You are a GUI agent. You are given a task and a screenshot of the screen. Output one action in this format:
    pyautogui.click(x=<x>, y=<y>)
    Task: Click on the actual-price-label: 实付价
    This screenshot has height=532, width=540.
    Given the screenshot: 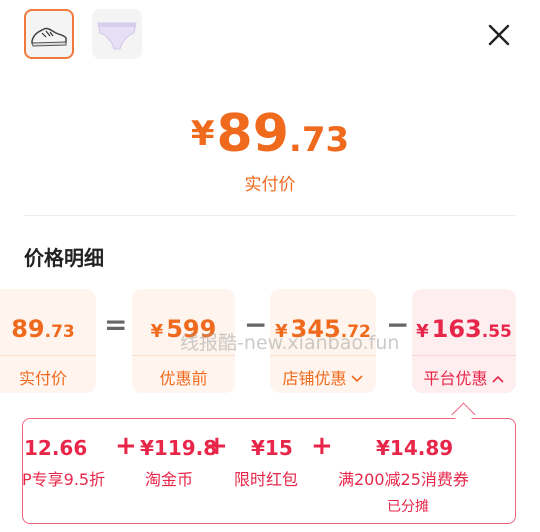 What is the action you would take?
    pyautogui.click(x=270, y=185)
    